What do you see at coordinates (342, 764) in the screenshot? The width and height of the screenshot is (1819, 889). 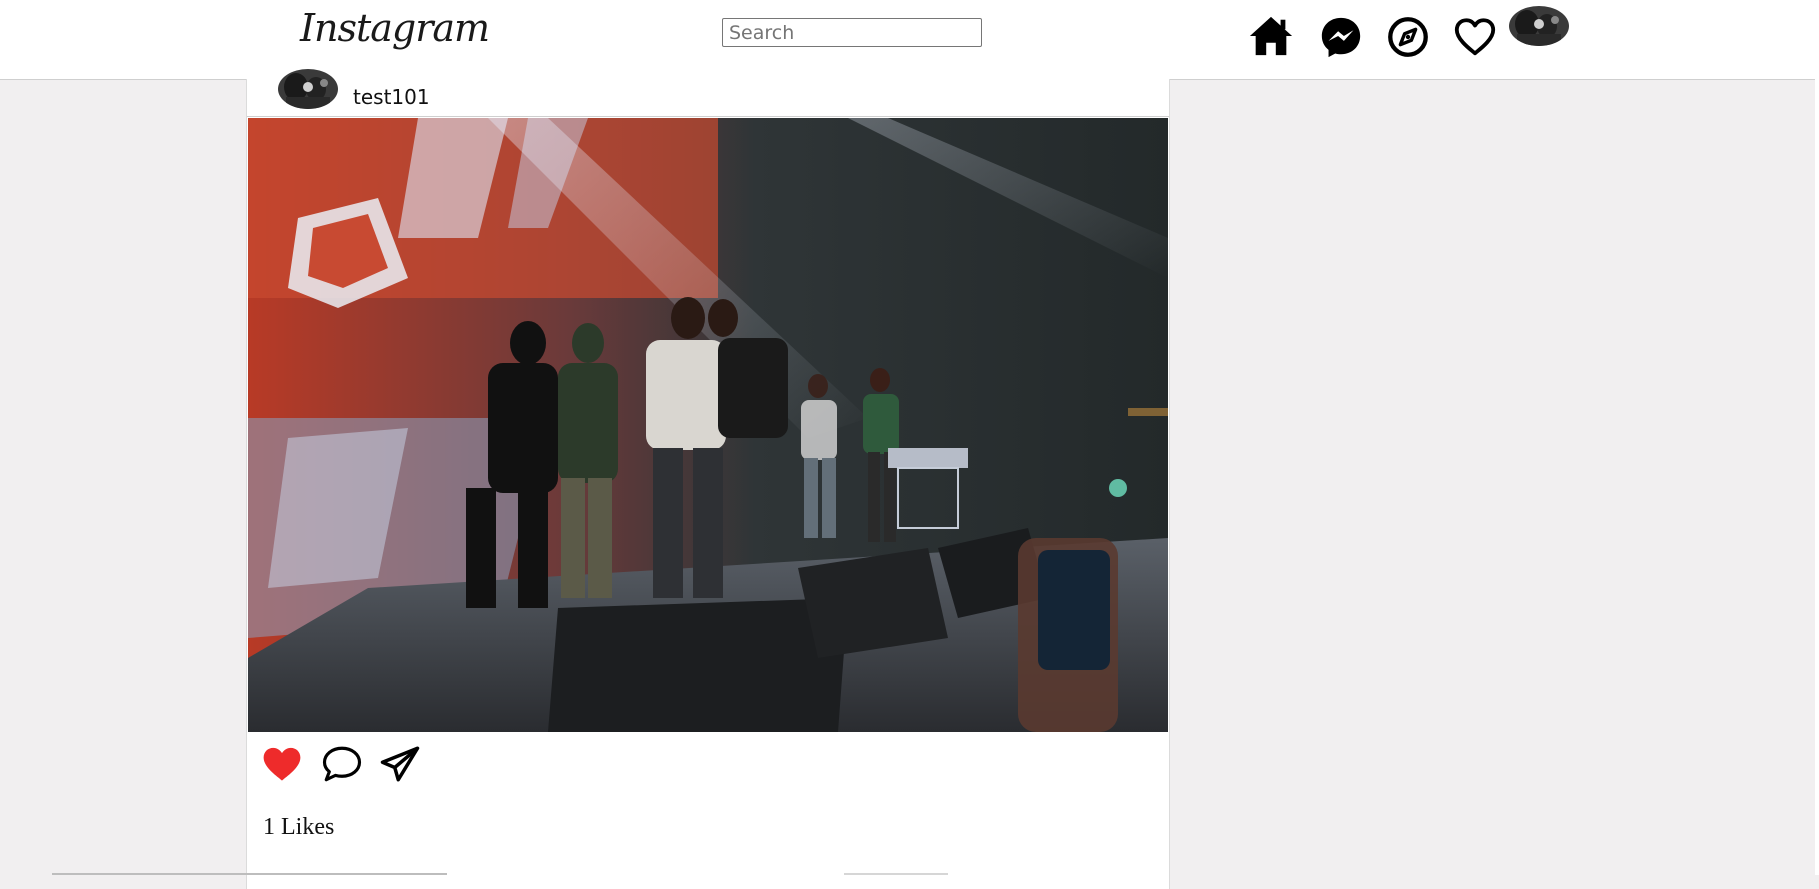 I see `comment-icon` at bounding box center [342, 764].